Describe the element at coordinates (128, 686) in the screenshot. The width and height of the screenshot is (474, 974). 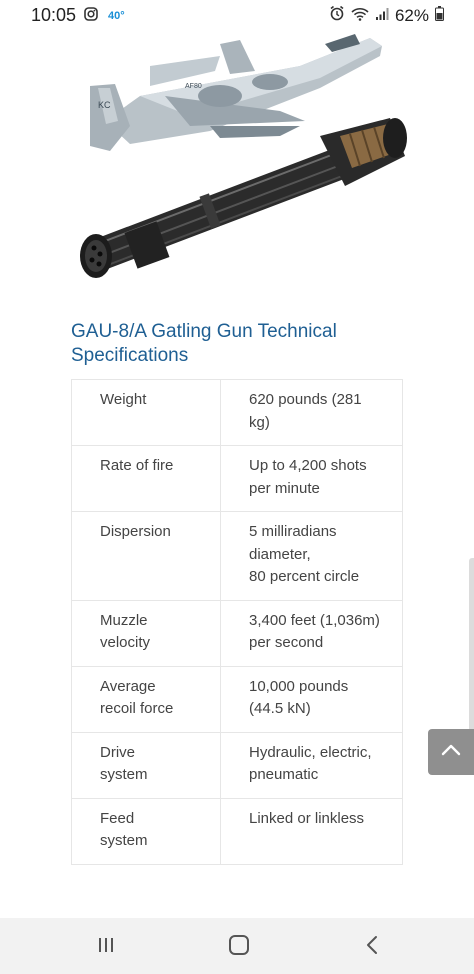
I see `spec-label-line: Average` at that location.